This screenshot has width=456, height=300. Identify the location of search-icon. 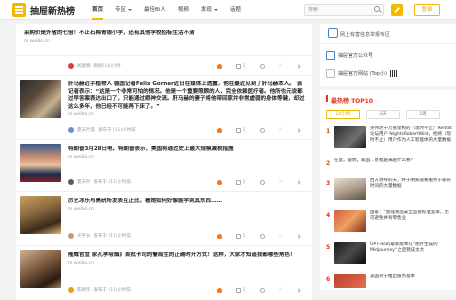
(377, 9).